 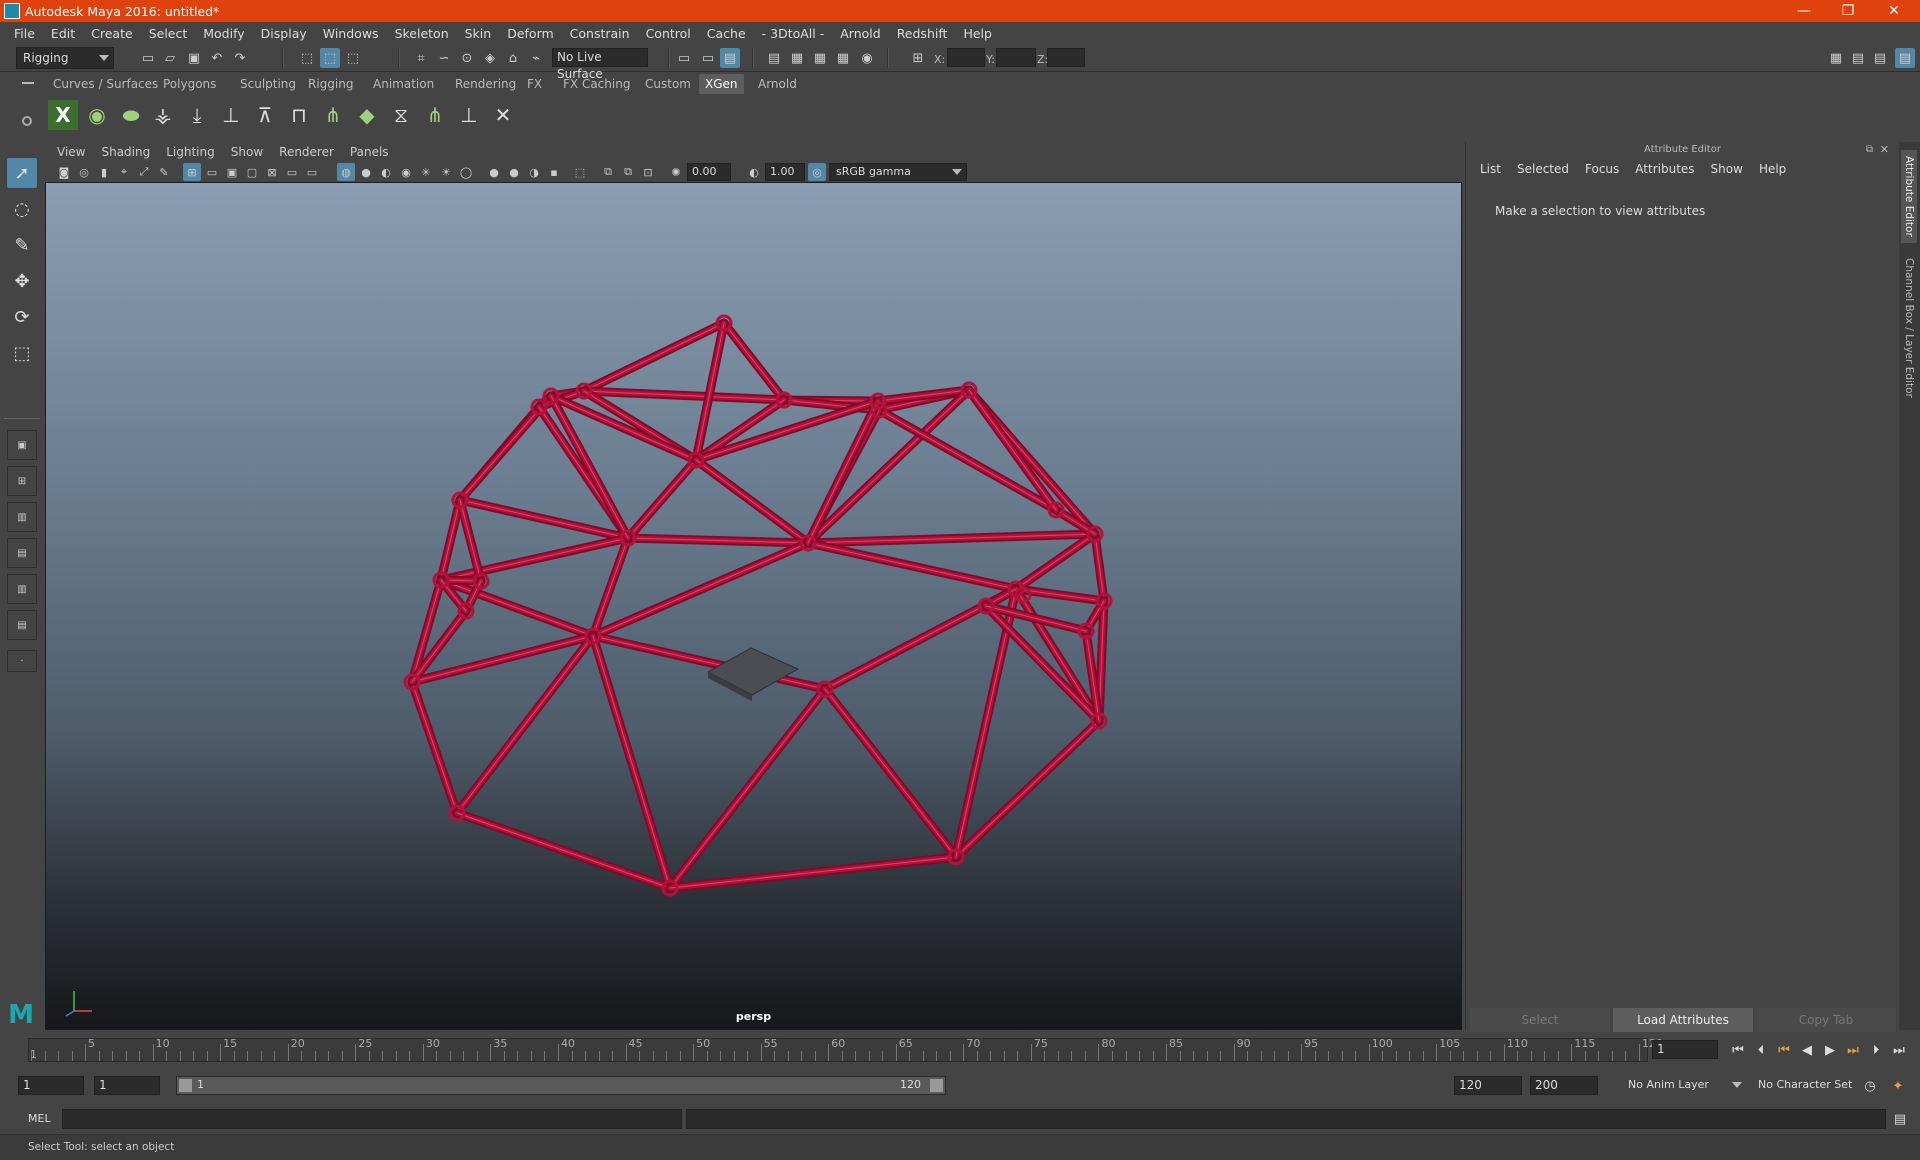 What do you see at coordinates (71, 152) in the screenshot?
I see `viewport-menu-view: View` at bounding box center [71, 152].